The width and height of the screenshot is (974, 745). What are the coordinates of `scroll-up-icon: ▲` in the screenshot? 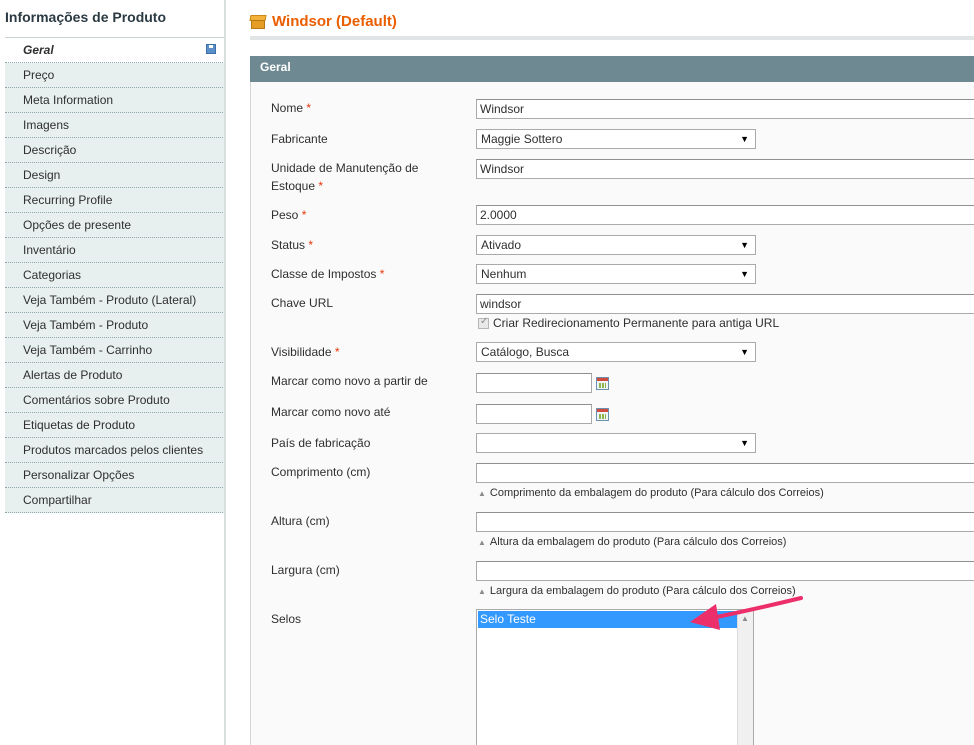 It's located at (745, 618).